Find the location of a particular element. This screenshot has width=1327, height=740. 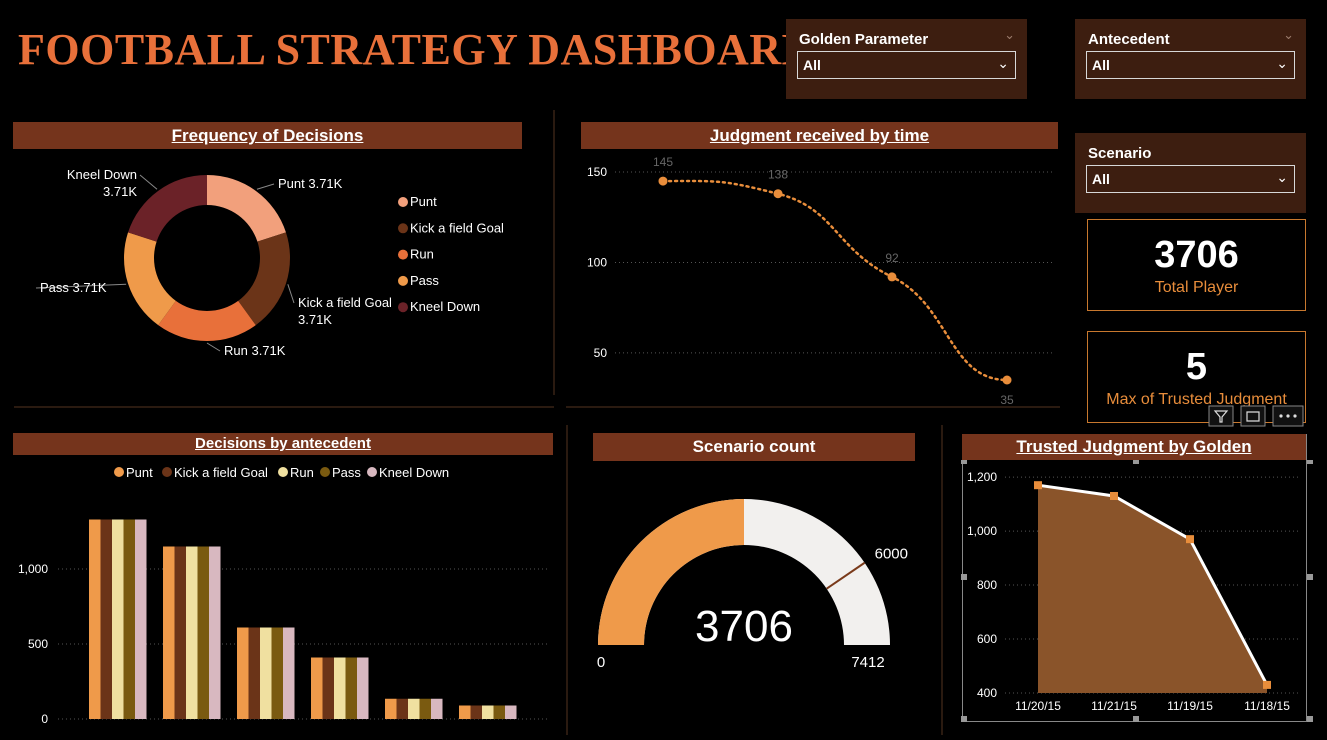

x-tick-label: 11/20/15 is located at coordinates (1038, 706).